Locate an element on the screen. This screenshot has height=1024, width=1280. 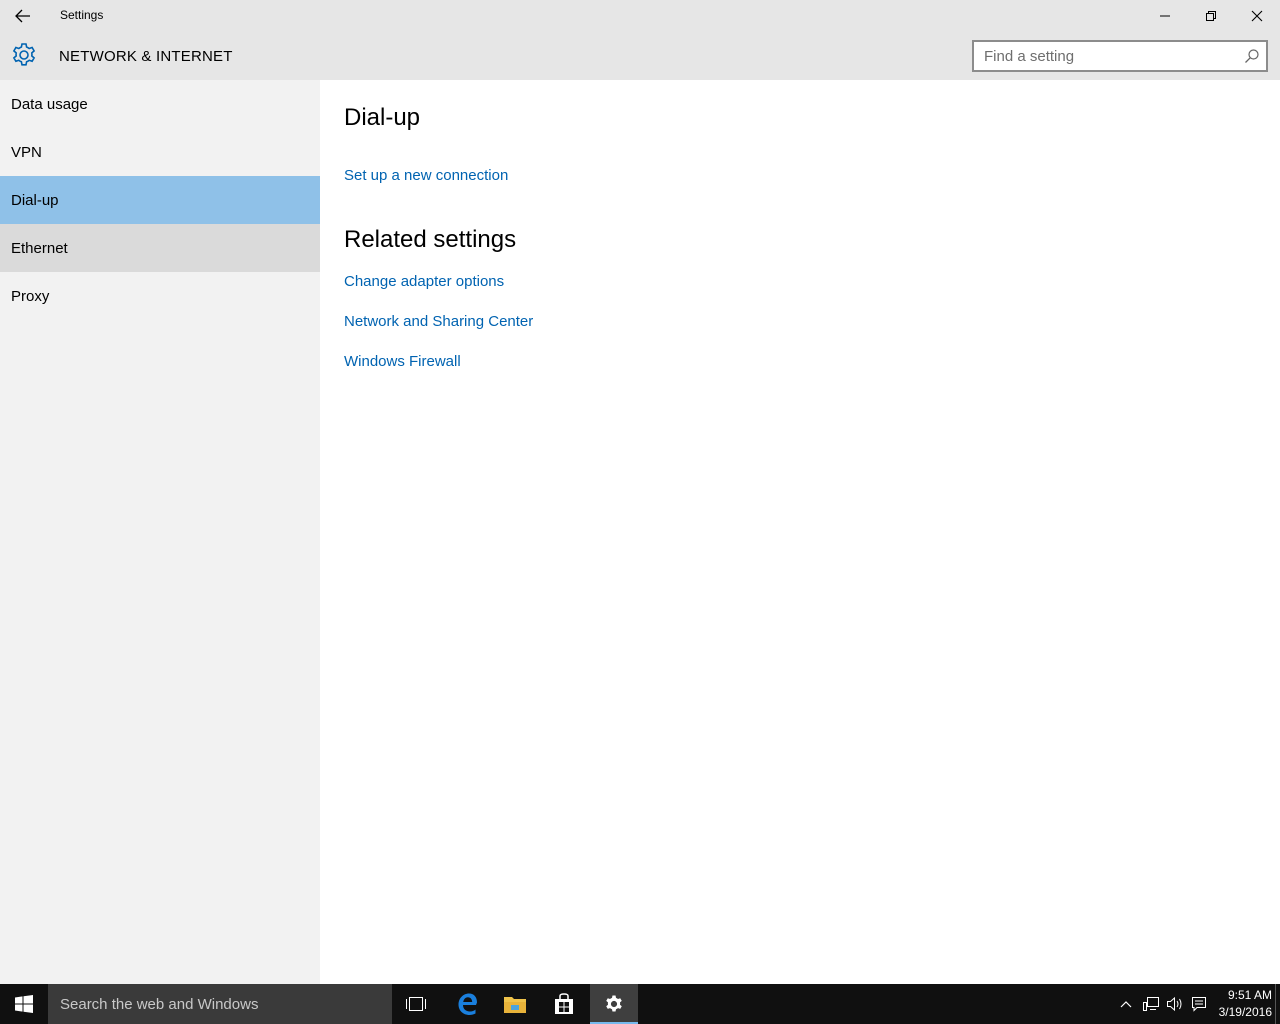
store-icon is located at coordinates (564, 1003).